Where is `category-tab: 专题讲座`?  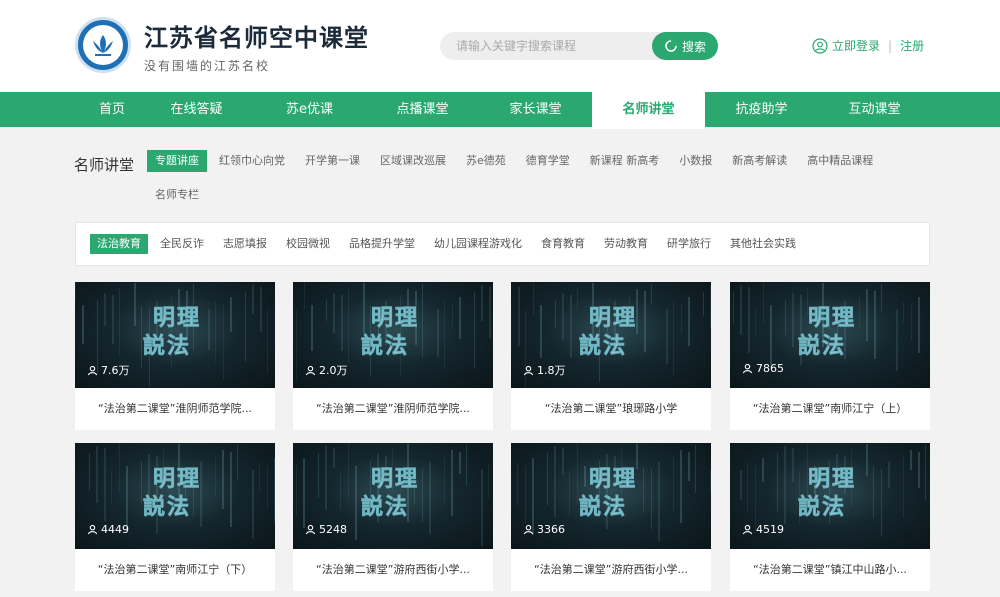 category-tab: 专题讲座 is located at coordinates (177, 161).